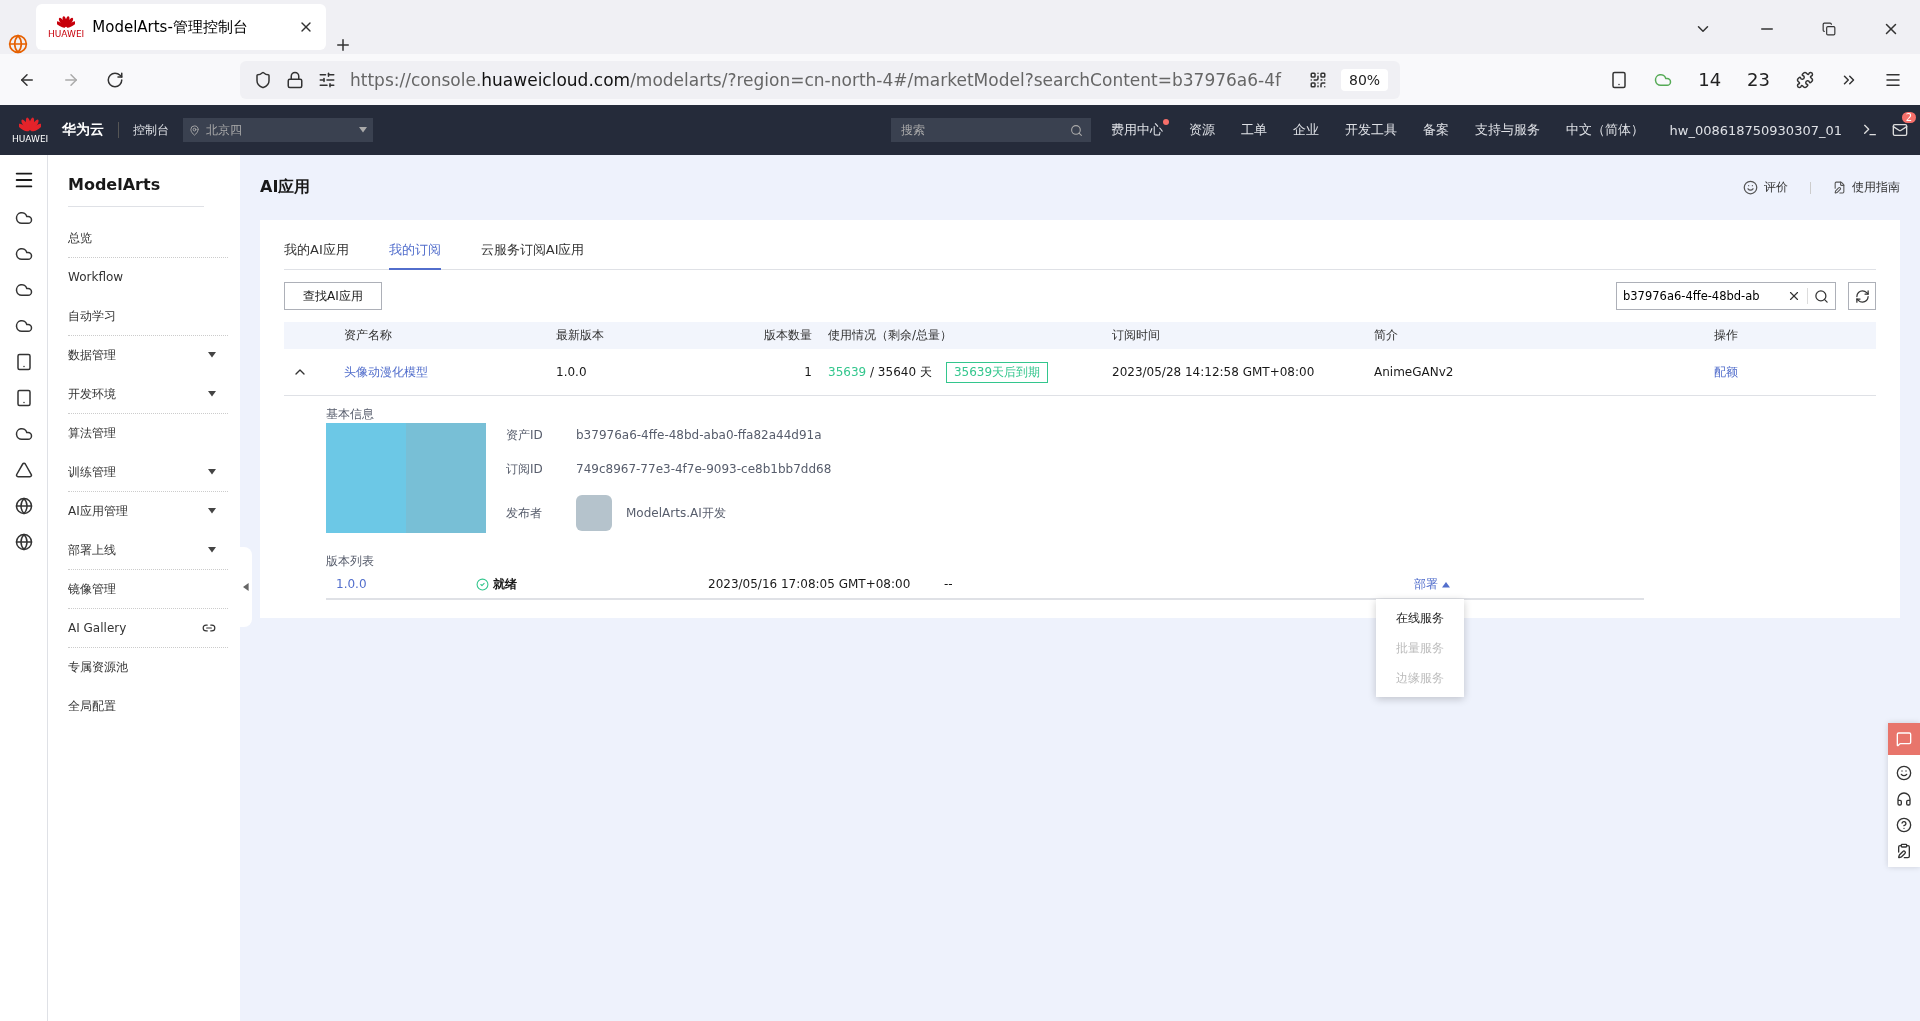 Image resolution: width=1920 pixels, height=1021 pixels. Describe the element at coordinates (1710, 79) in the screenshot. I see `extension-count: 14` at that location.